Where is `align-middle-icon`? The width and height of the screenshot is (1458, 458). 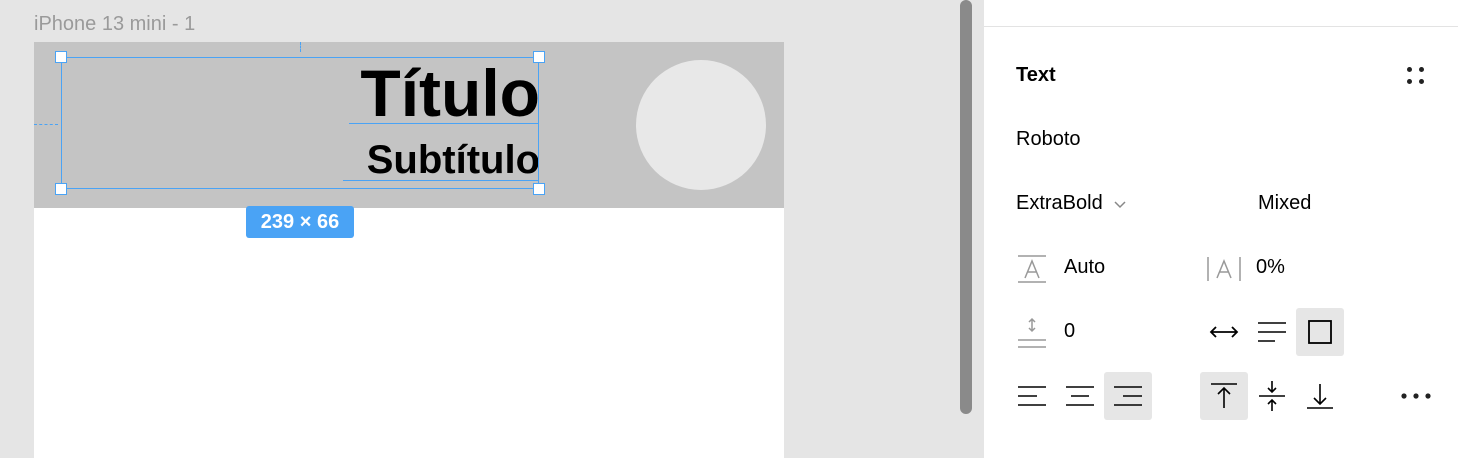 align-middle-icon is located at coordinates (1272, 396).